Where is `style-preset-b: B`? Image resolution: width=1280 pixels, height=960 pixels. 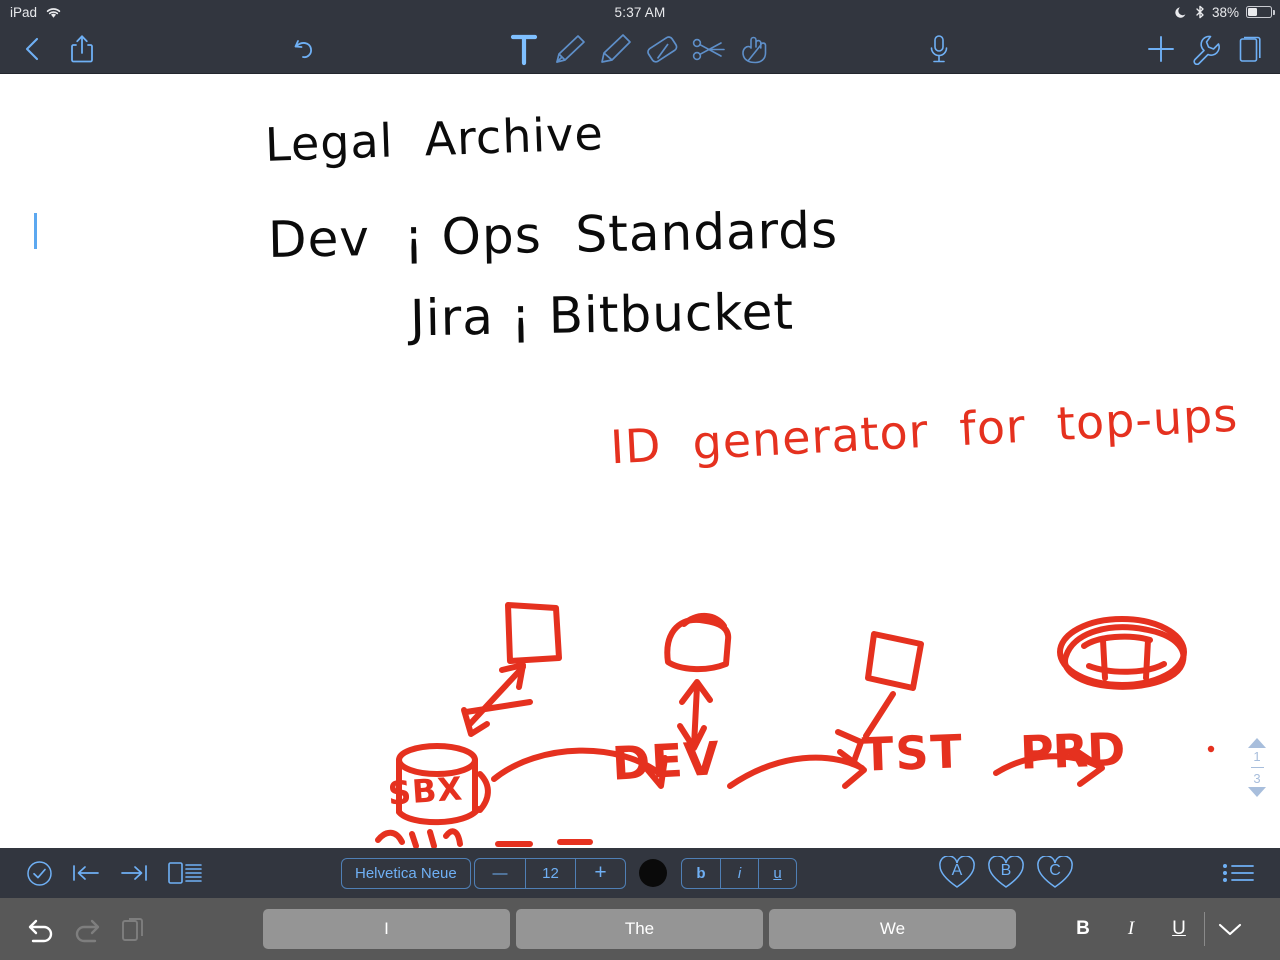
style-preset-b: B is located at coordinates (1006, 873).